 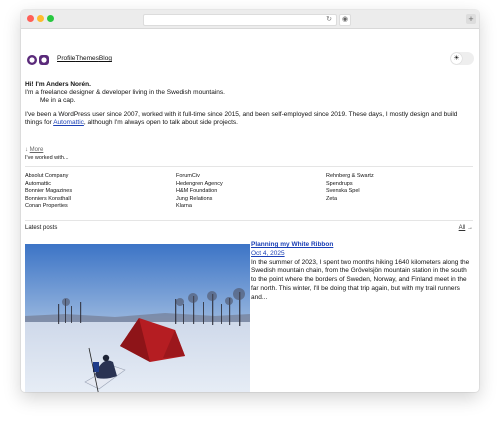 I want to click on site-header: ProfileThemesBlog ☀, so click(x=249, y=60).